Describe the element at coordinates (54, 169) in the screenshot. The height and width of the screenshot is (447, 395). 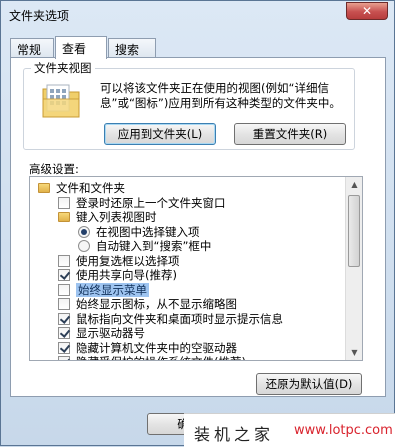
I see `advanced-settings-label: 高级设置:` at that location.